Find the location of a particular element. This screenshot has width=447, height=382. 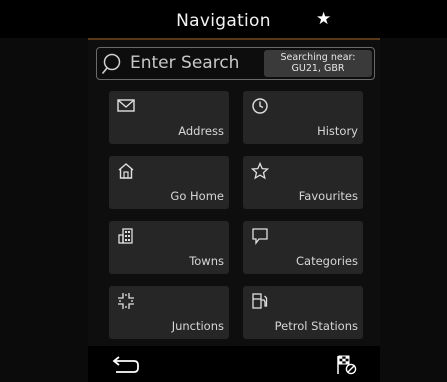

buildings-icon is located at coordinates (125, 236).